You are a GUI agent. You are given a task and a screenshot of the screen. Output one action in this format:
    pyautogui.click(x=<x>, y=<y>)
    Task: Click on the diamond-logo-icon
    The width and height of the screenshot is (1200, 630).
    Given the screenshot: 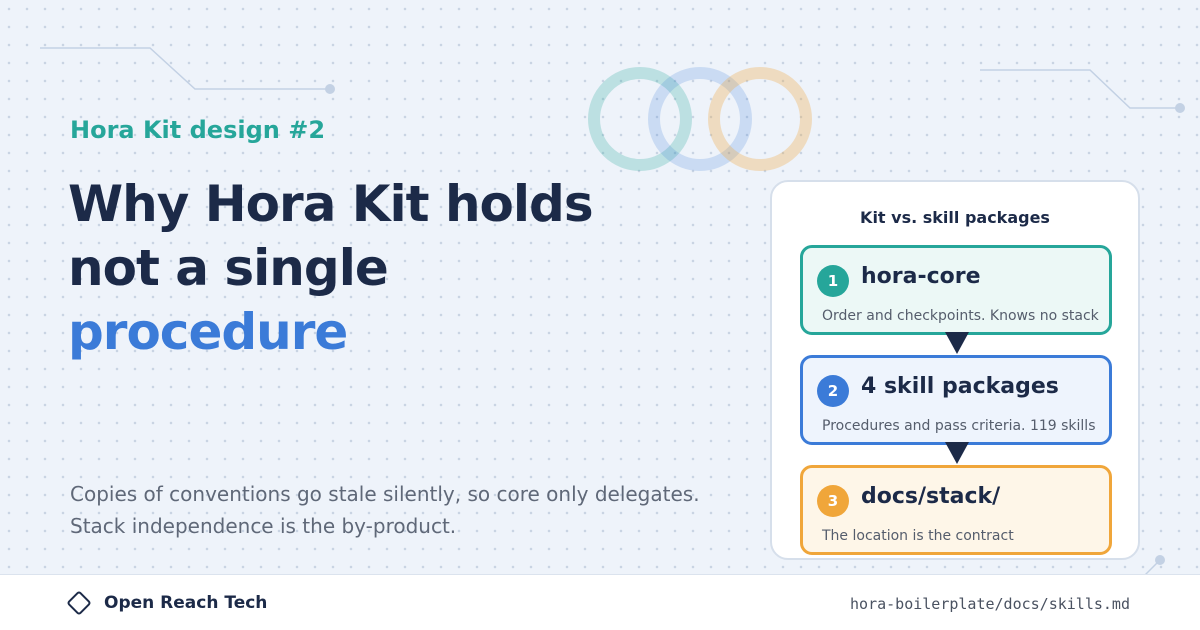 What is the action you would take?
    pyautogui.click(x=79, y=603)
    